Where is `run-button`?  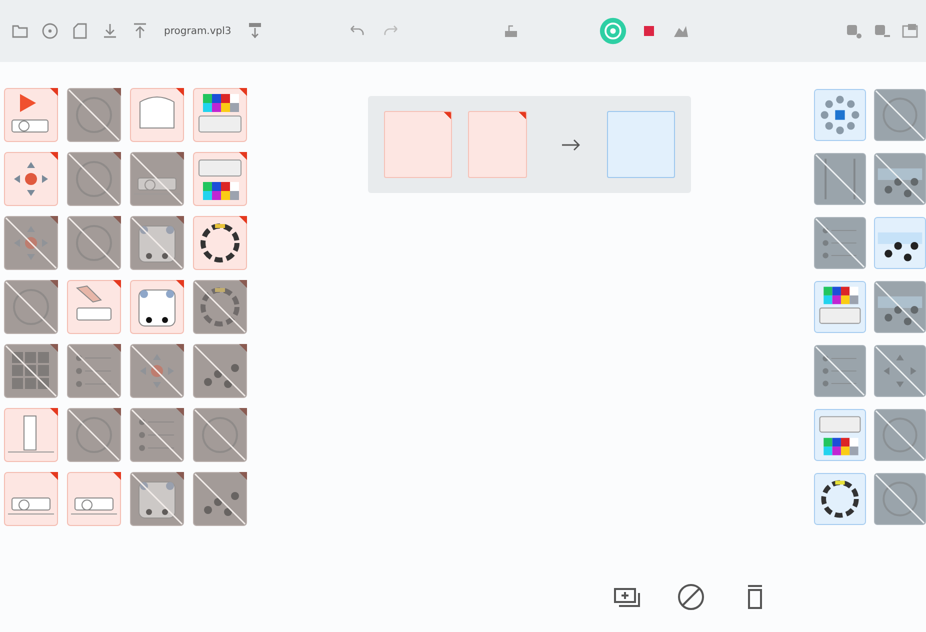 run-button is located at coordinates (613, 31).